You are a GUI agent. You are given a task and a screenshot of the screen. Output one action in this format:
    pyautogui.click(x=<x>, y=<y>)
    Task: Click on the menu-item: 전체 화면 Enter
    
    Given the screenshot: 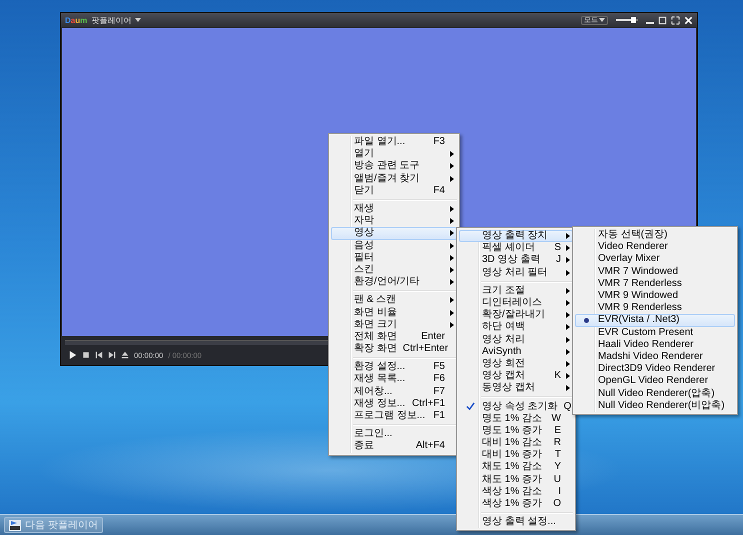 What is the action you would take?
    pyautogui.click(x=394, y=336)
    